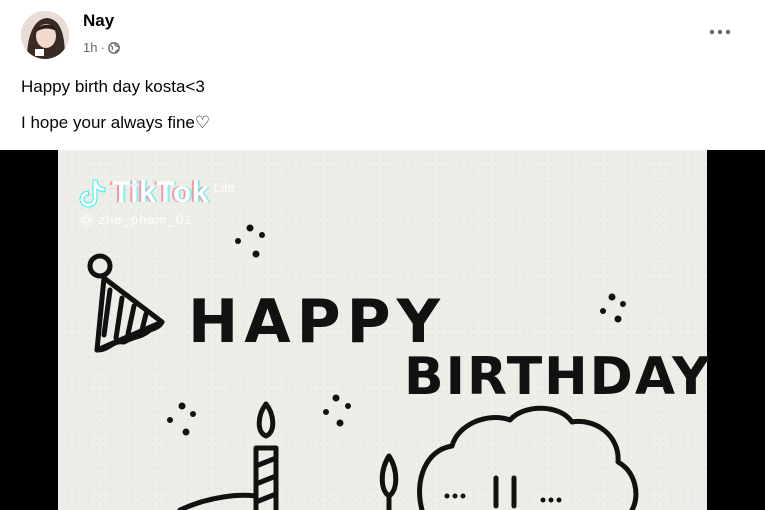 This screenshot has height=510, width=765. I want to click on post-text-line-2: I hope your always fine♡, so click(116, 122).